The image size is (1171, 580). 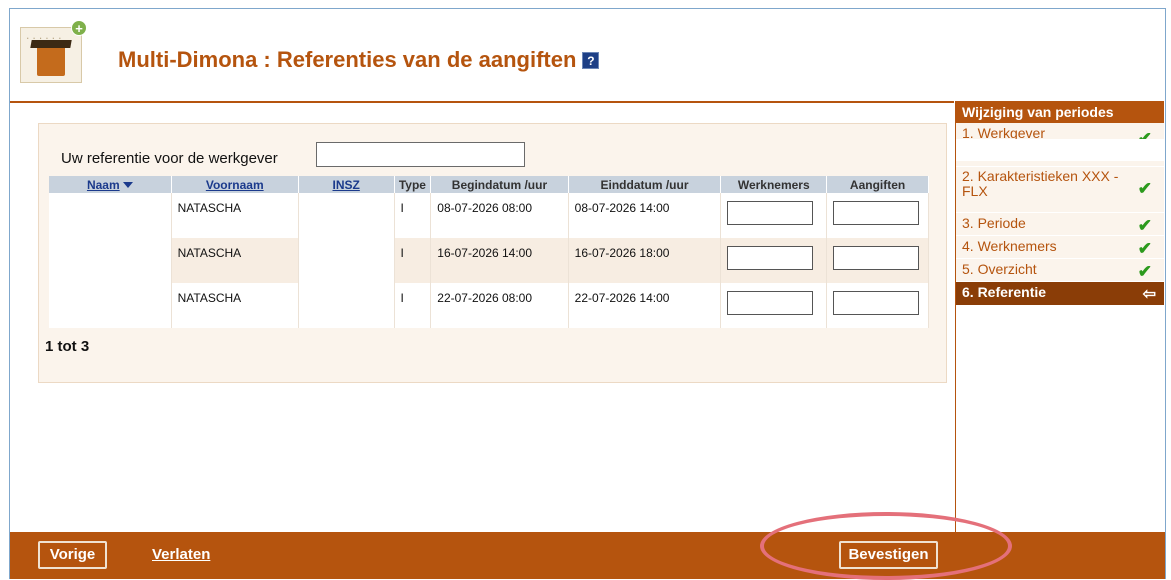 What do you see at coordinates (169, 158) in the screenshot?
I see `reference-label: Uw referentie voor de werkgever` at bounding box center [169, 158].